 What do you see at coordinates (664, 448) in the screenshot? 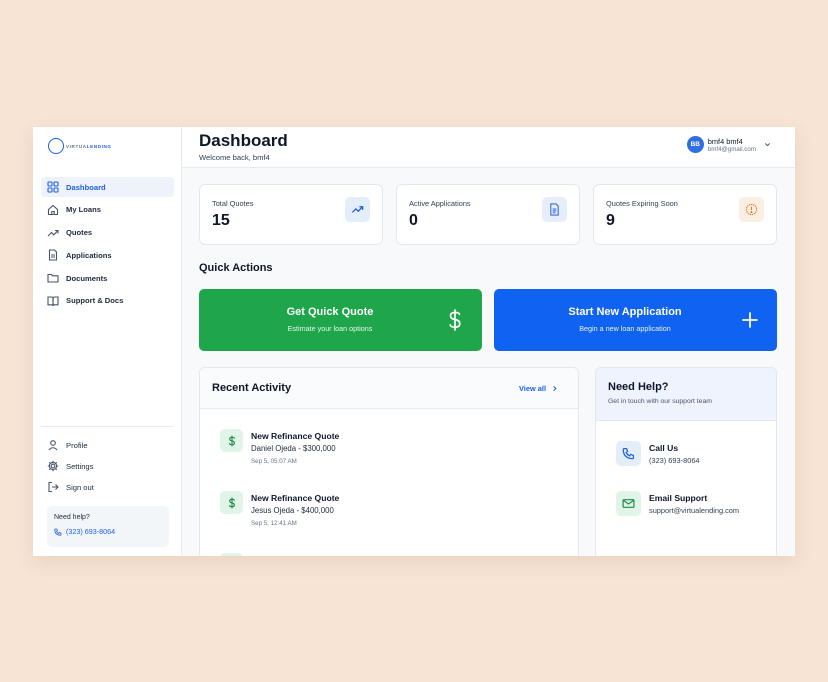
I see `contact-title: Call Us` at bounding box center [664, 448].